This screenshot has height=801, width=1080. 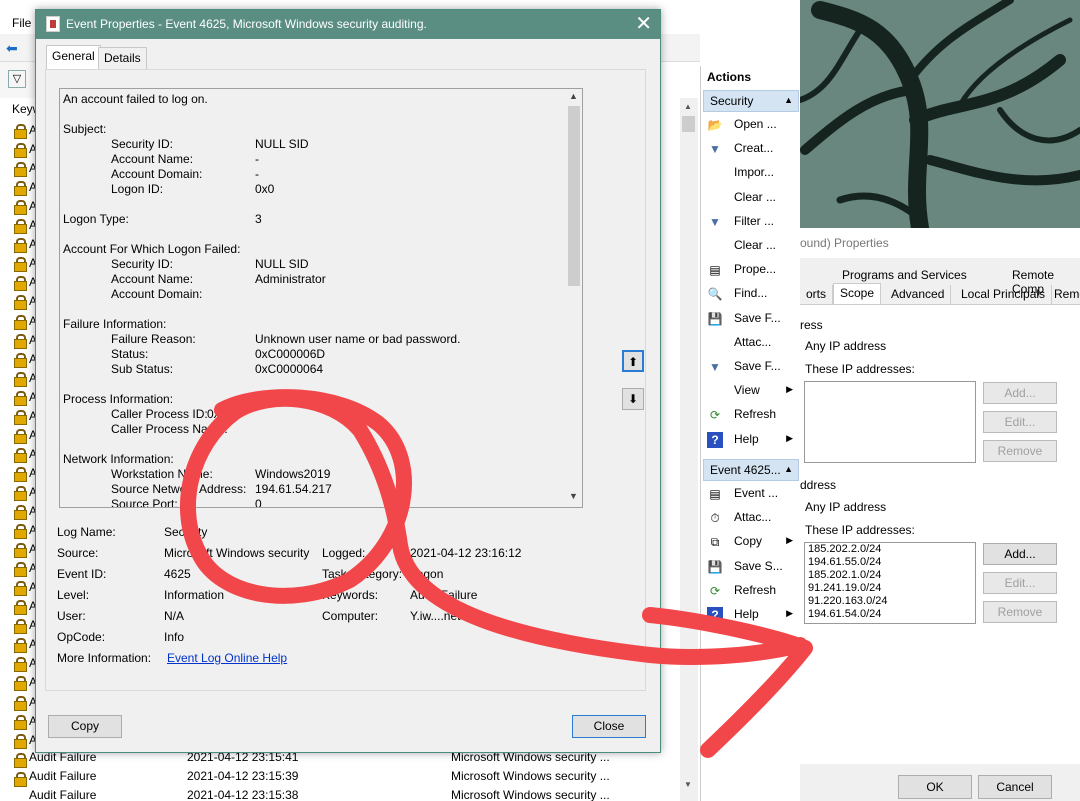 What do you see at coordinates (689, 449) in the screenshot?
I see `event-list-scrollbar: ▲ ▼` at bounding box center [689, 449].